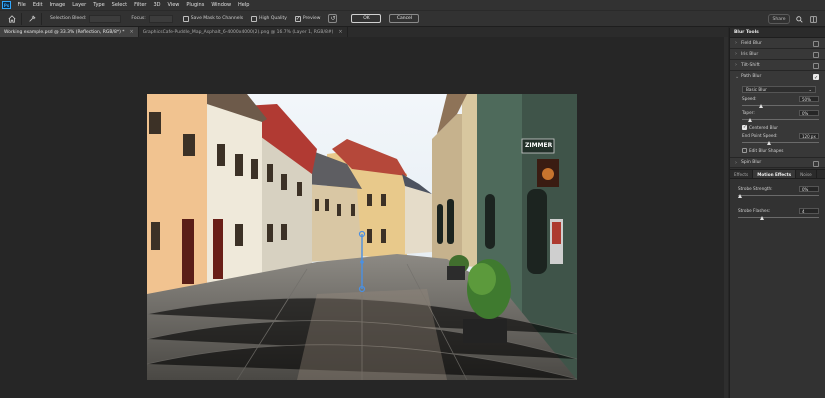 Image resolution: width=825 pixels, height=398 pixels. I want to click on strobe-flashes-track, so click(778, 217).